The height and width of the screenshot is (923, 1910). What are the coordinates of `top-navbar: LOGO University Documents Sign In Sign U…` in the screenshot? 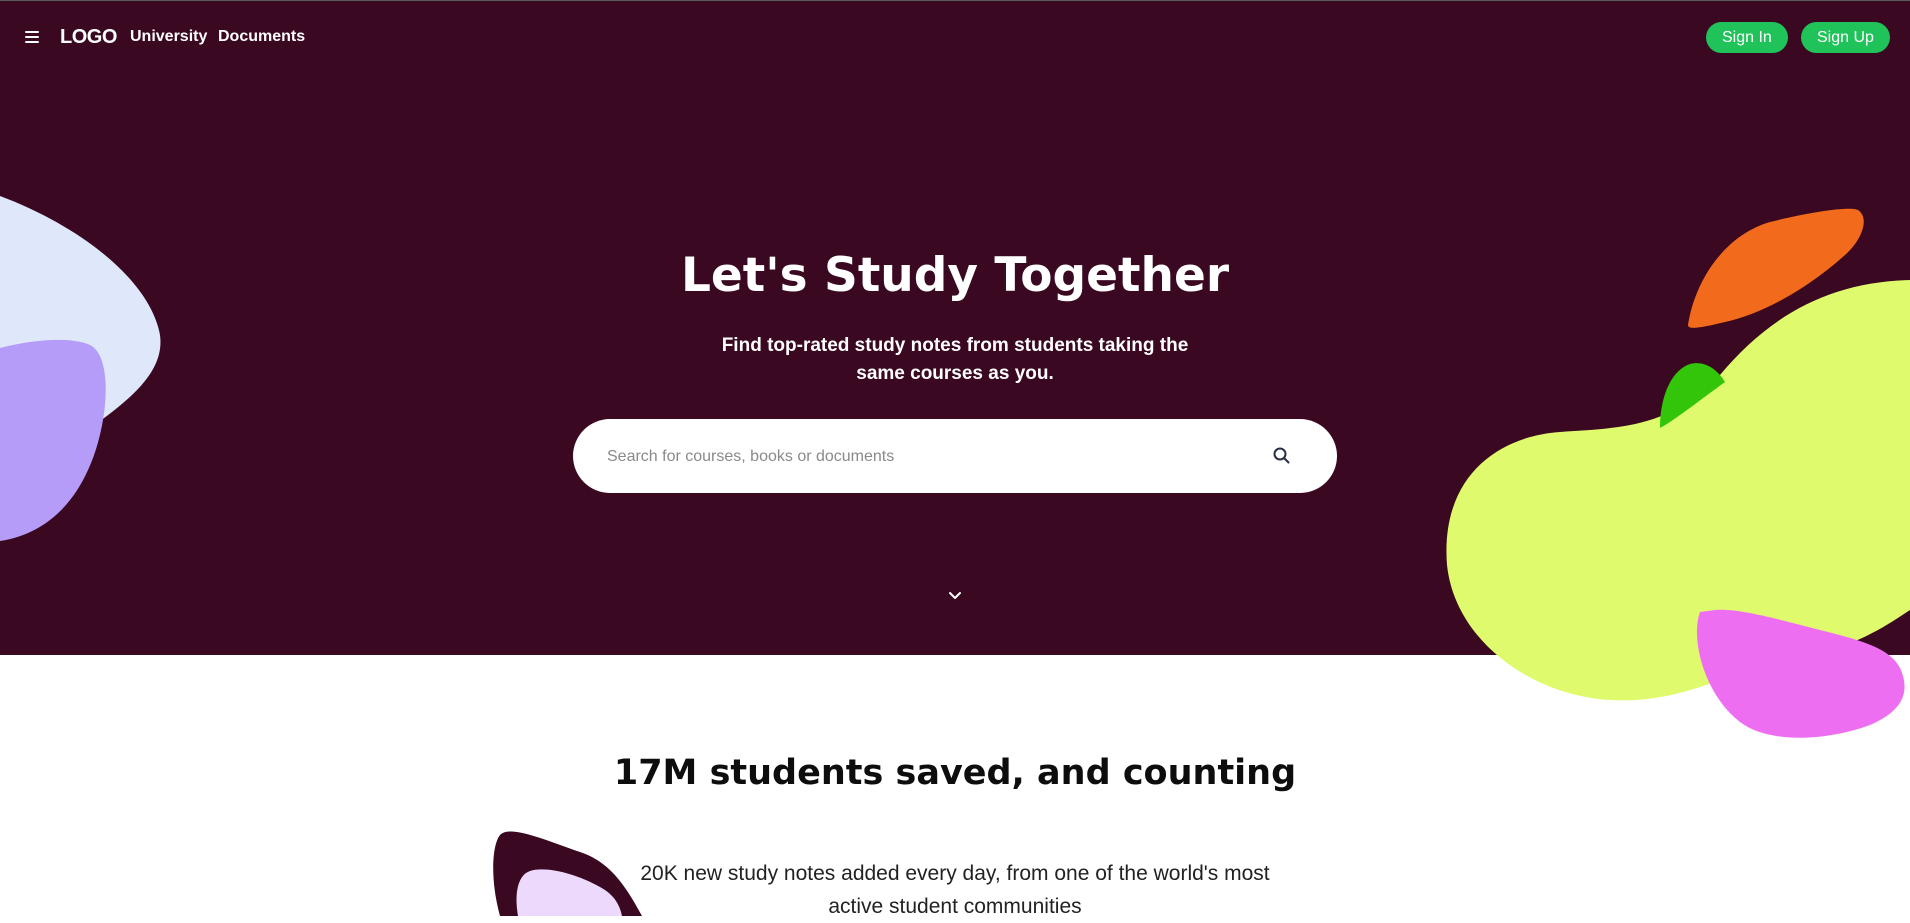 It's located at (955, 37).